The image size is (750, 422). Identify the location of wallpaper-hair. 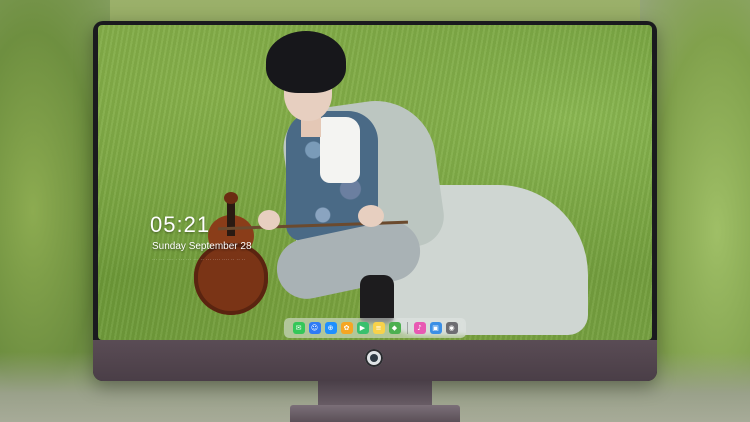
(306, 62).